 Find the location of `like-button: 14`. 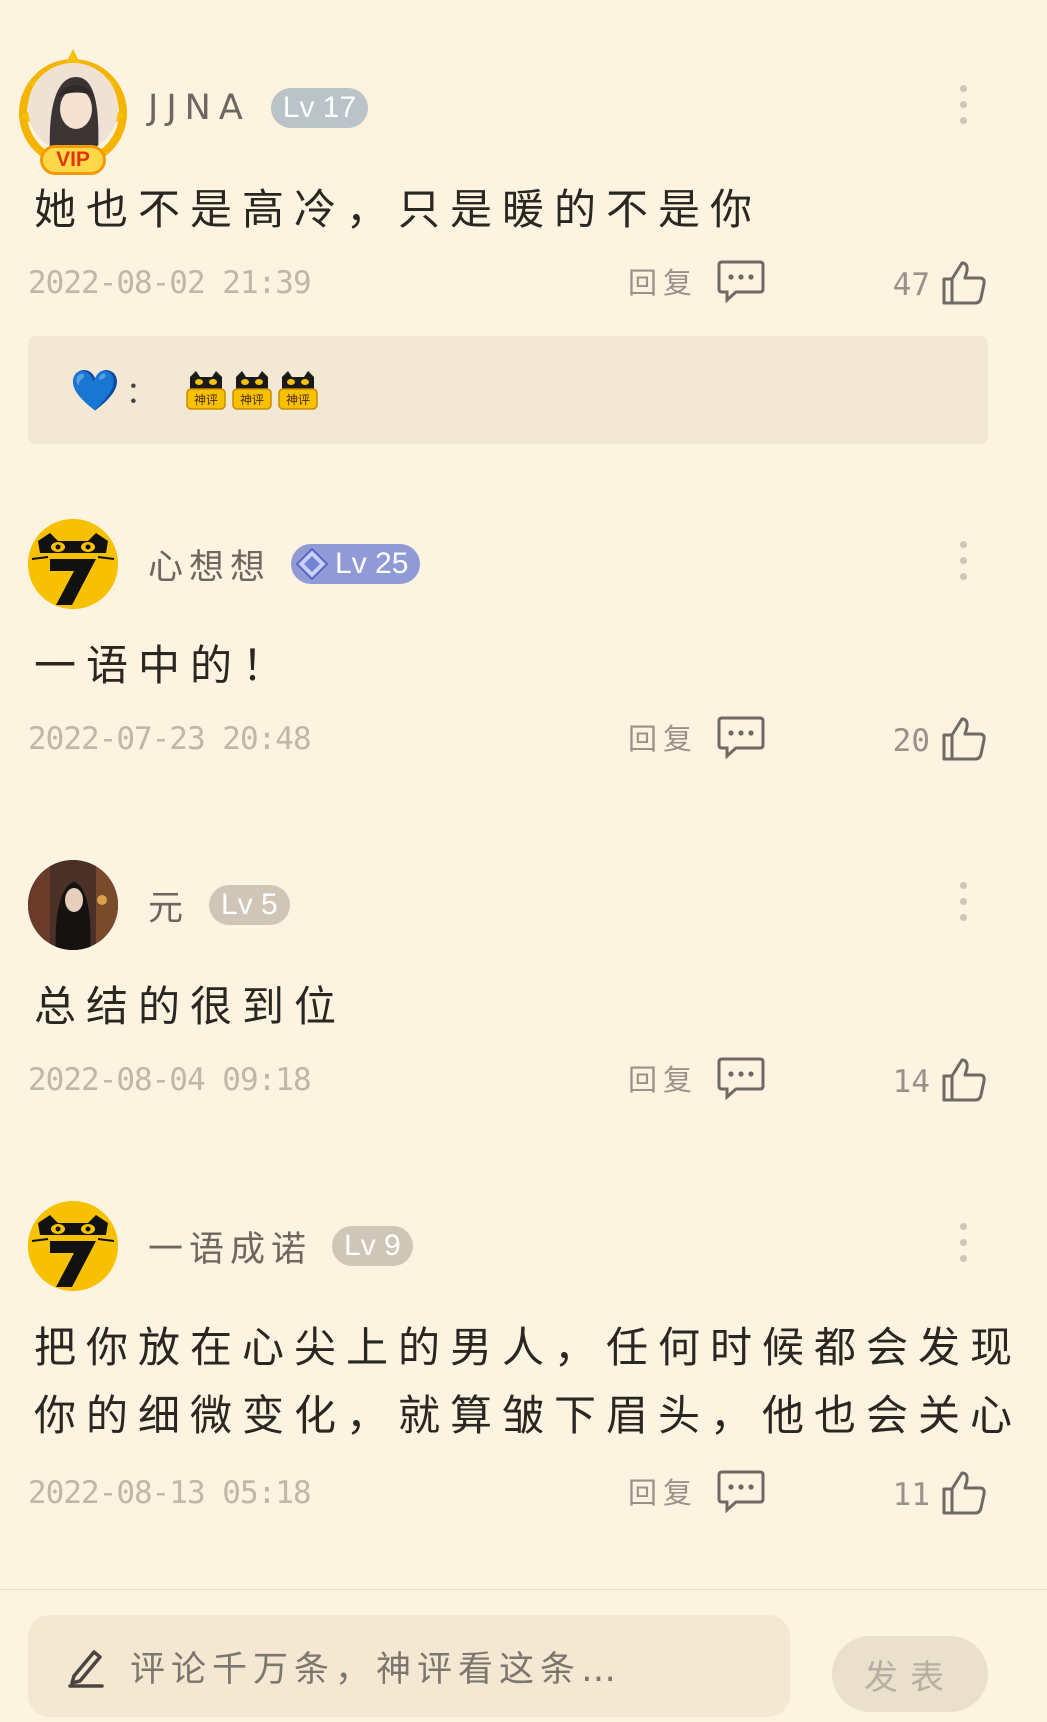

like-button: 14 is located at coordinates (940, 1080).